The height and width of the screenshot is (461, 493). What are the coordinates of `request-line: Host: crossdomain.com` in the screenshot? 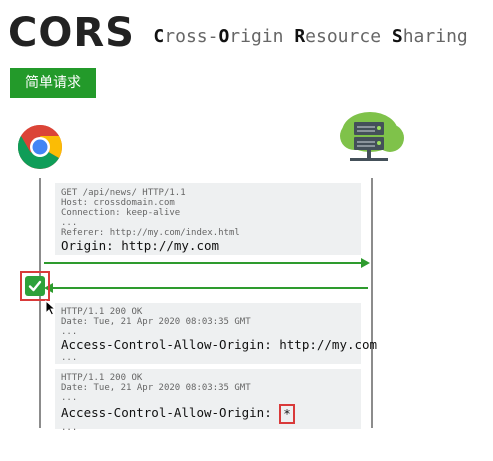 It's located at (118, 203).